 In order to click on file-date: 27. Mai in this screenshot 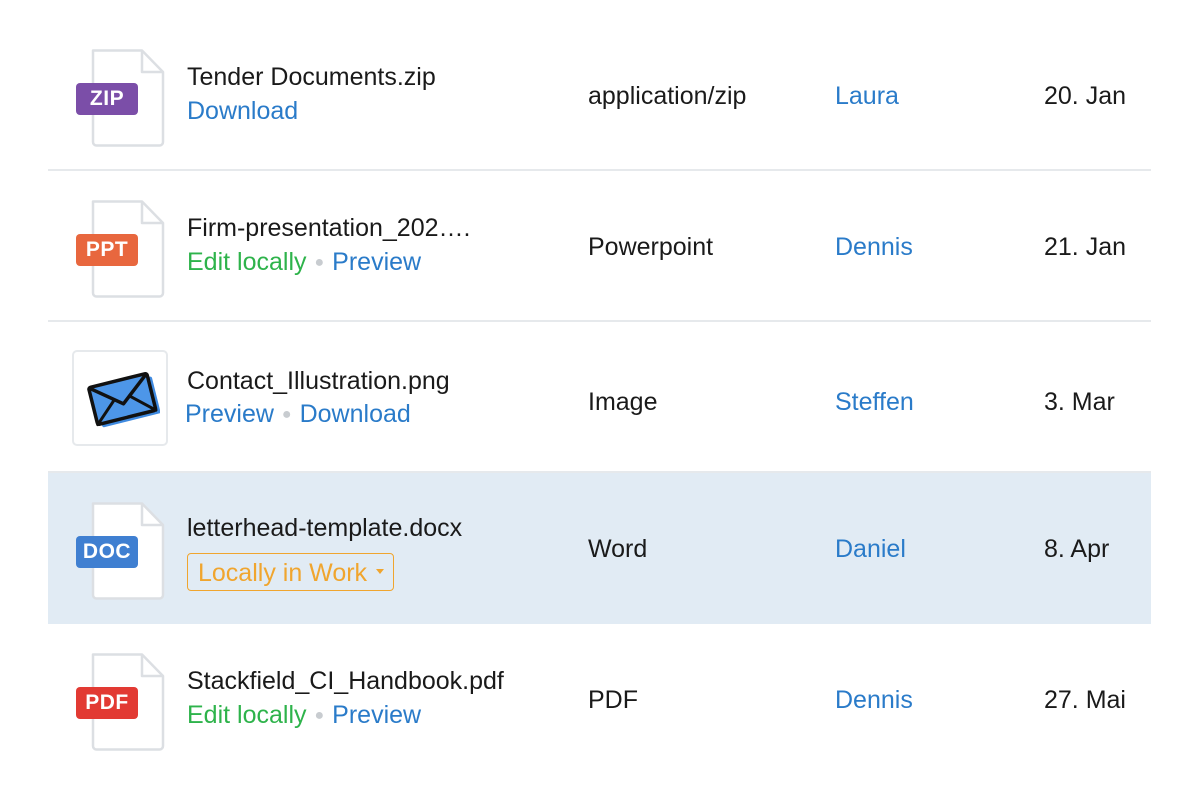, I will do `click(1085, 700)`.